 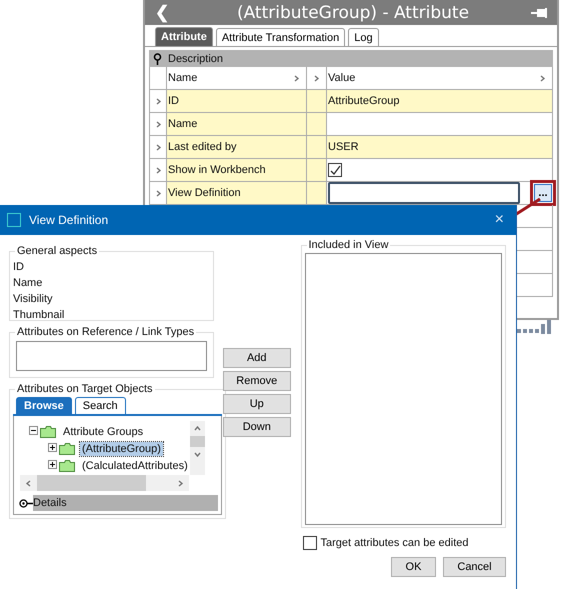 I want to click on tab: Search, so click(x=100, y=405).